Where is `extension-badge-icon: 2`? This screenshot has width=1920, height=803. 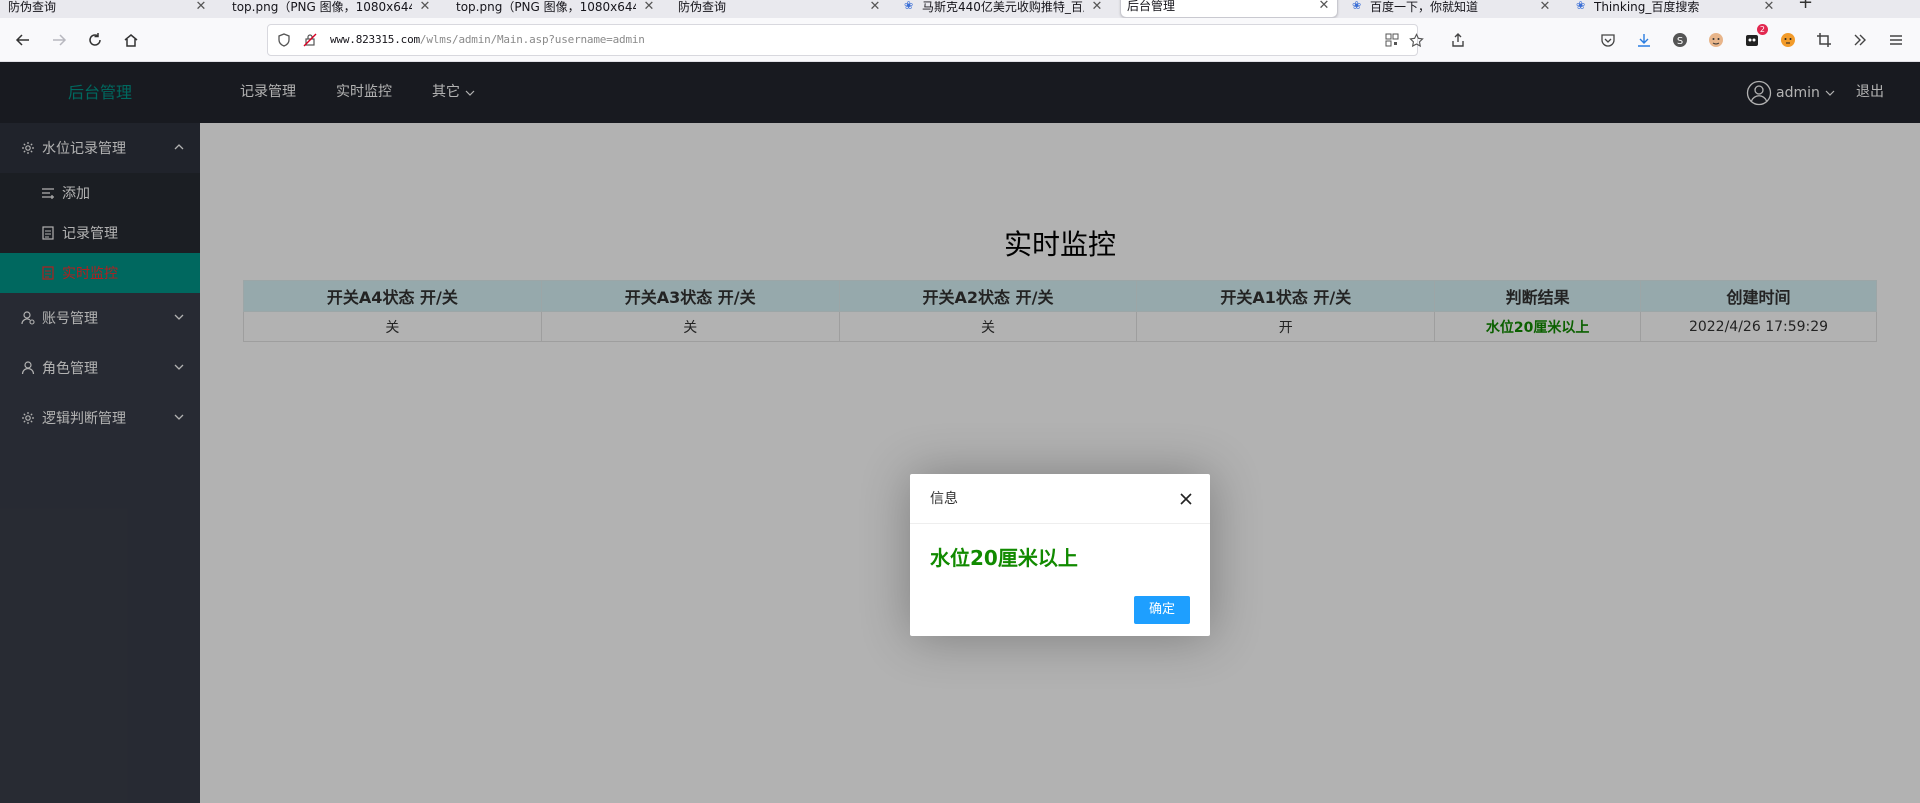
extension-badge-icon: 2 is located at coordinates (1754, 38).